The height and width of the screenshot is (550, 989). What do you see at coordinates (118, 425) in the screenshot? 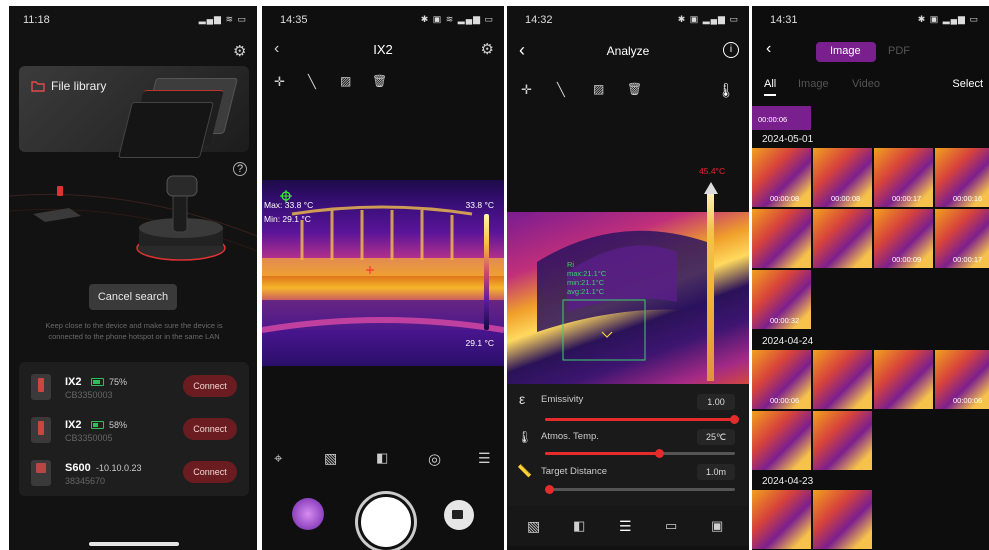
I see `battery-percent: 58%` at bounding box center [118, 425].